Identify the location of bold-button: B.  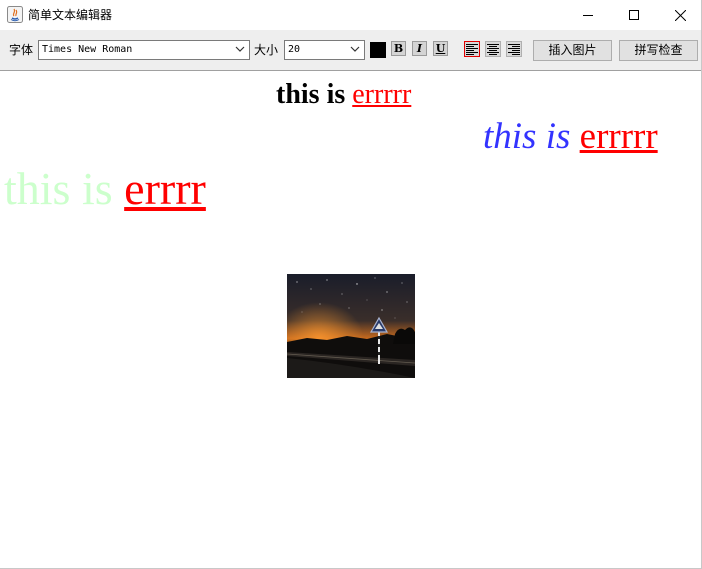
(398, 48).